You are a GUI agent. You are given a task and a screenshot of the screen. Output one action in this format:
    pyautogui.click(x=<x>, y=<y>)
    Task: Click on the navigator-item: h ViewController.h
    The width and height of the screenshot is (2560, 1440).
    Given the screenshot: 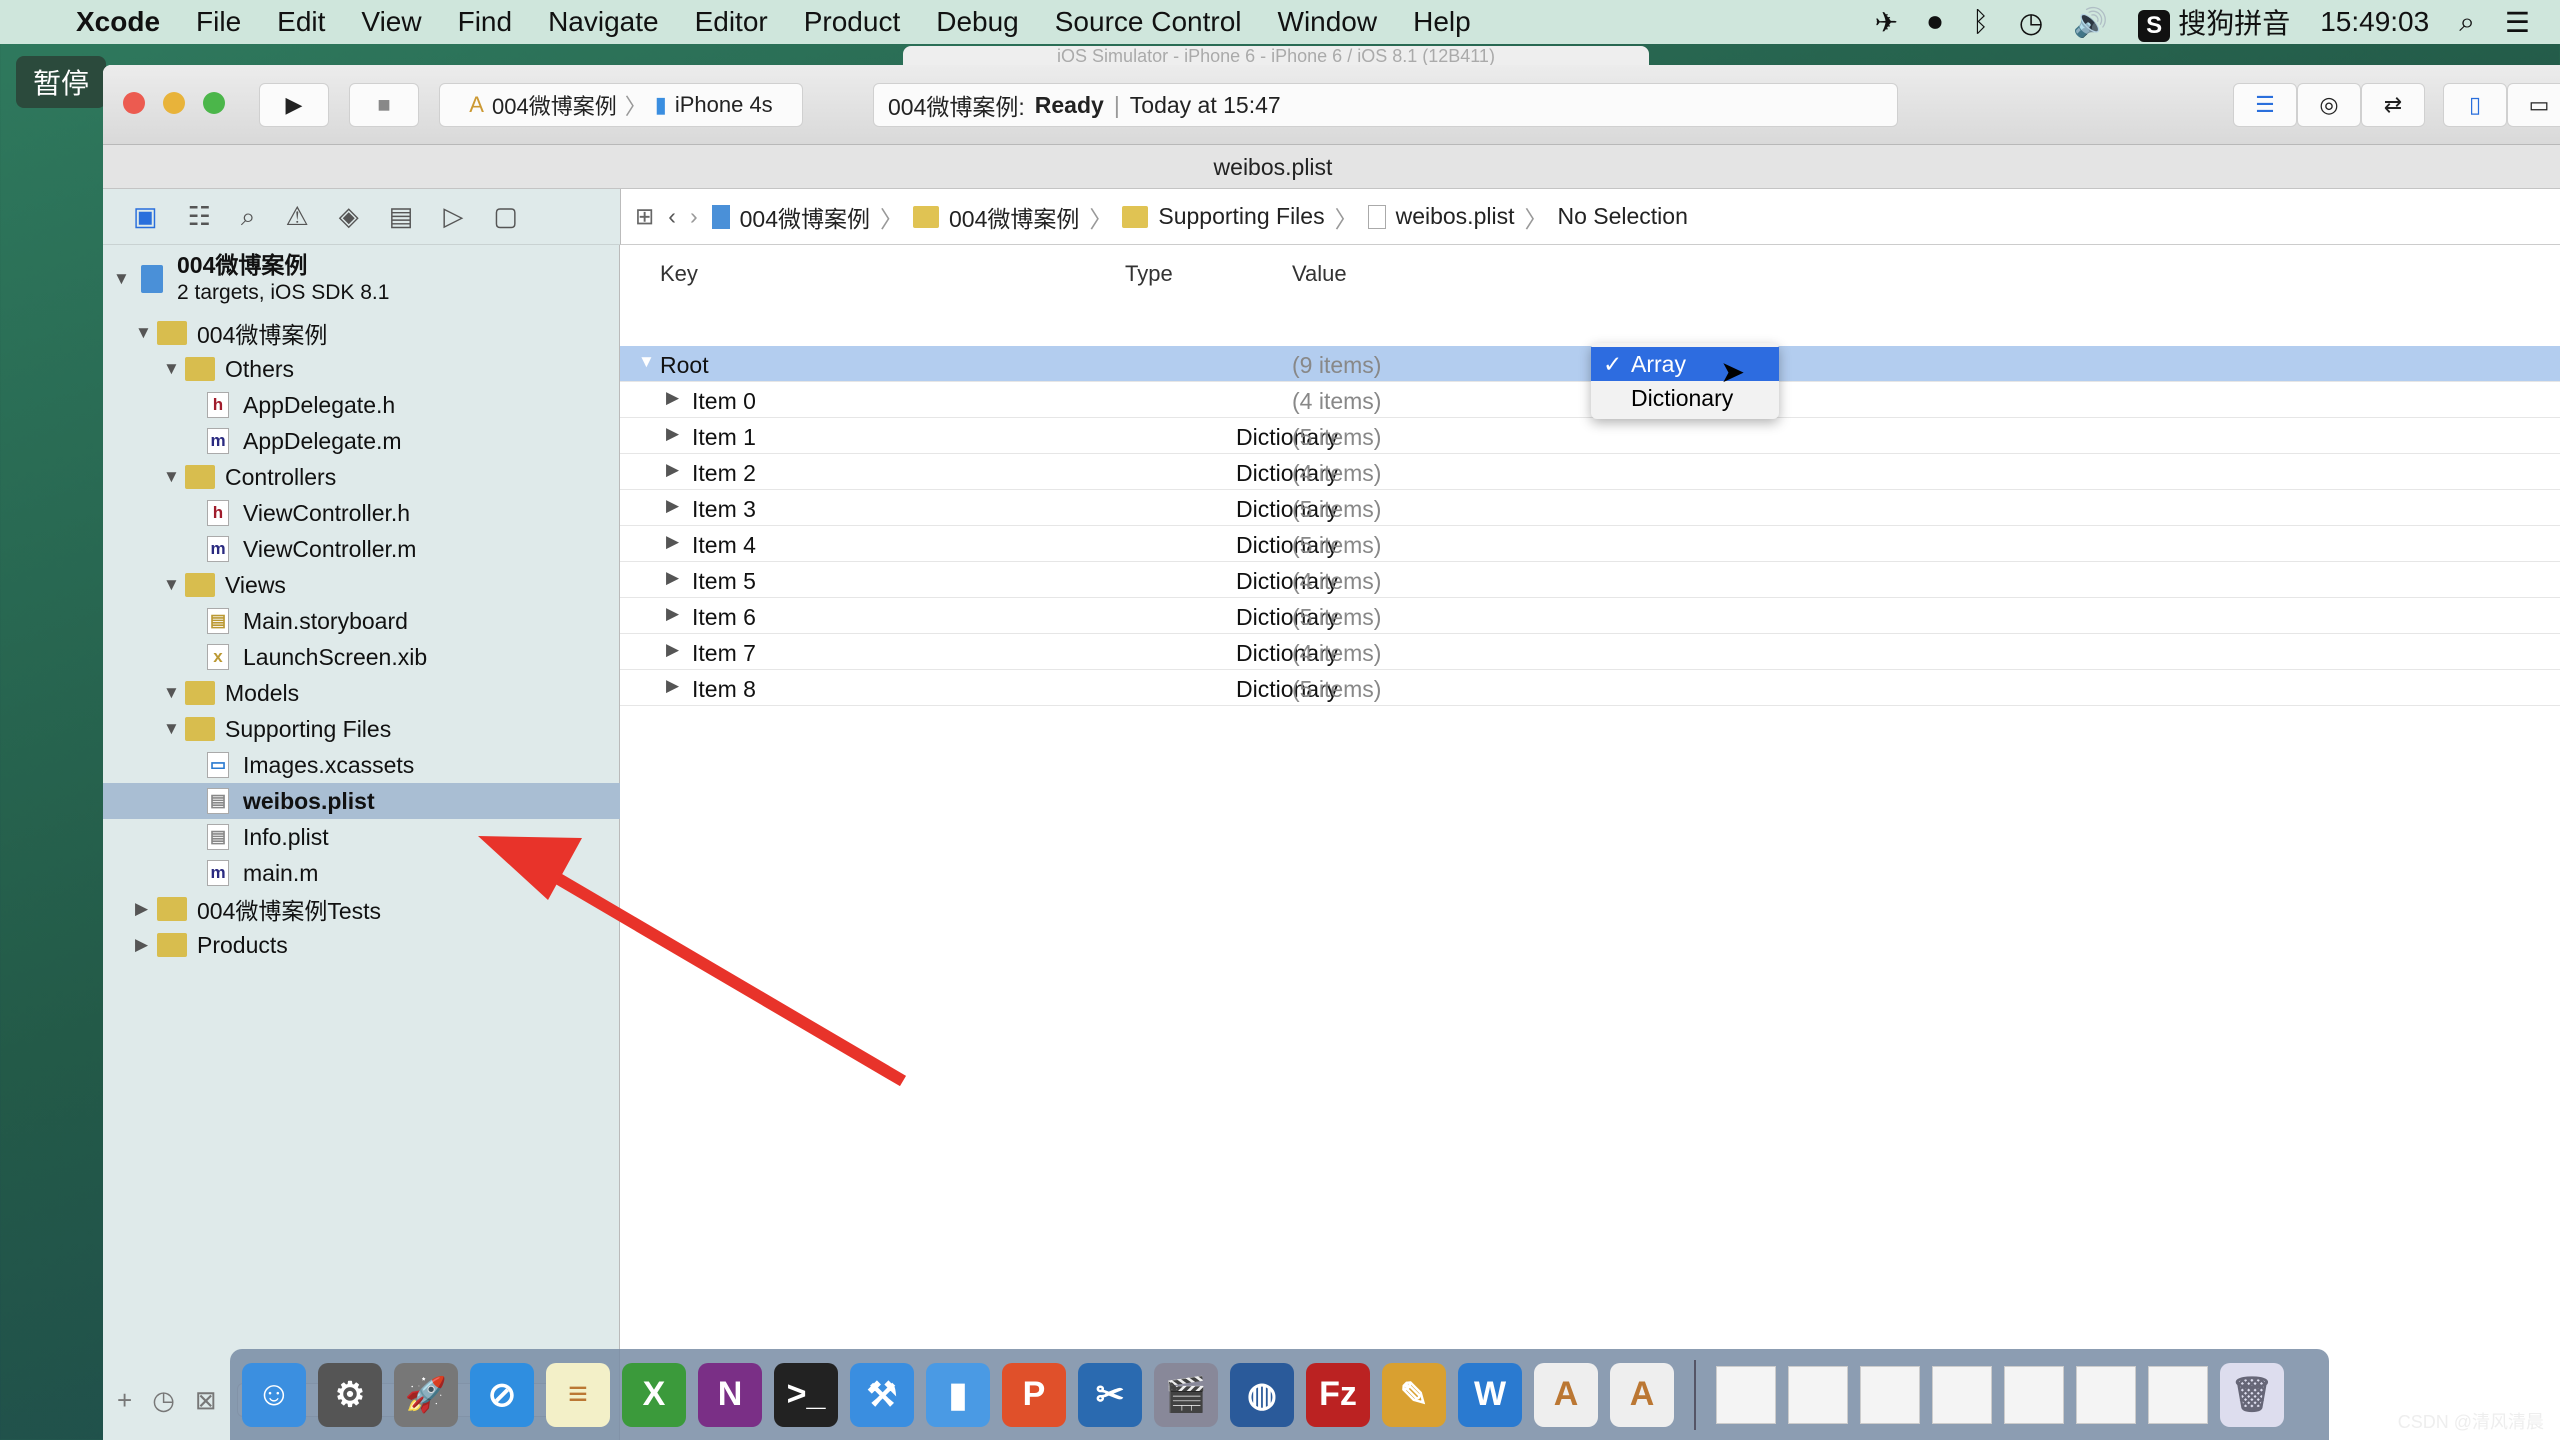 What is the action you would take?
    pyautogui.click(x=361, y=513)
    